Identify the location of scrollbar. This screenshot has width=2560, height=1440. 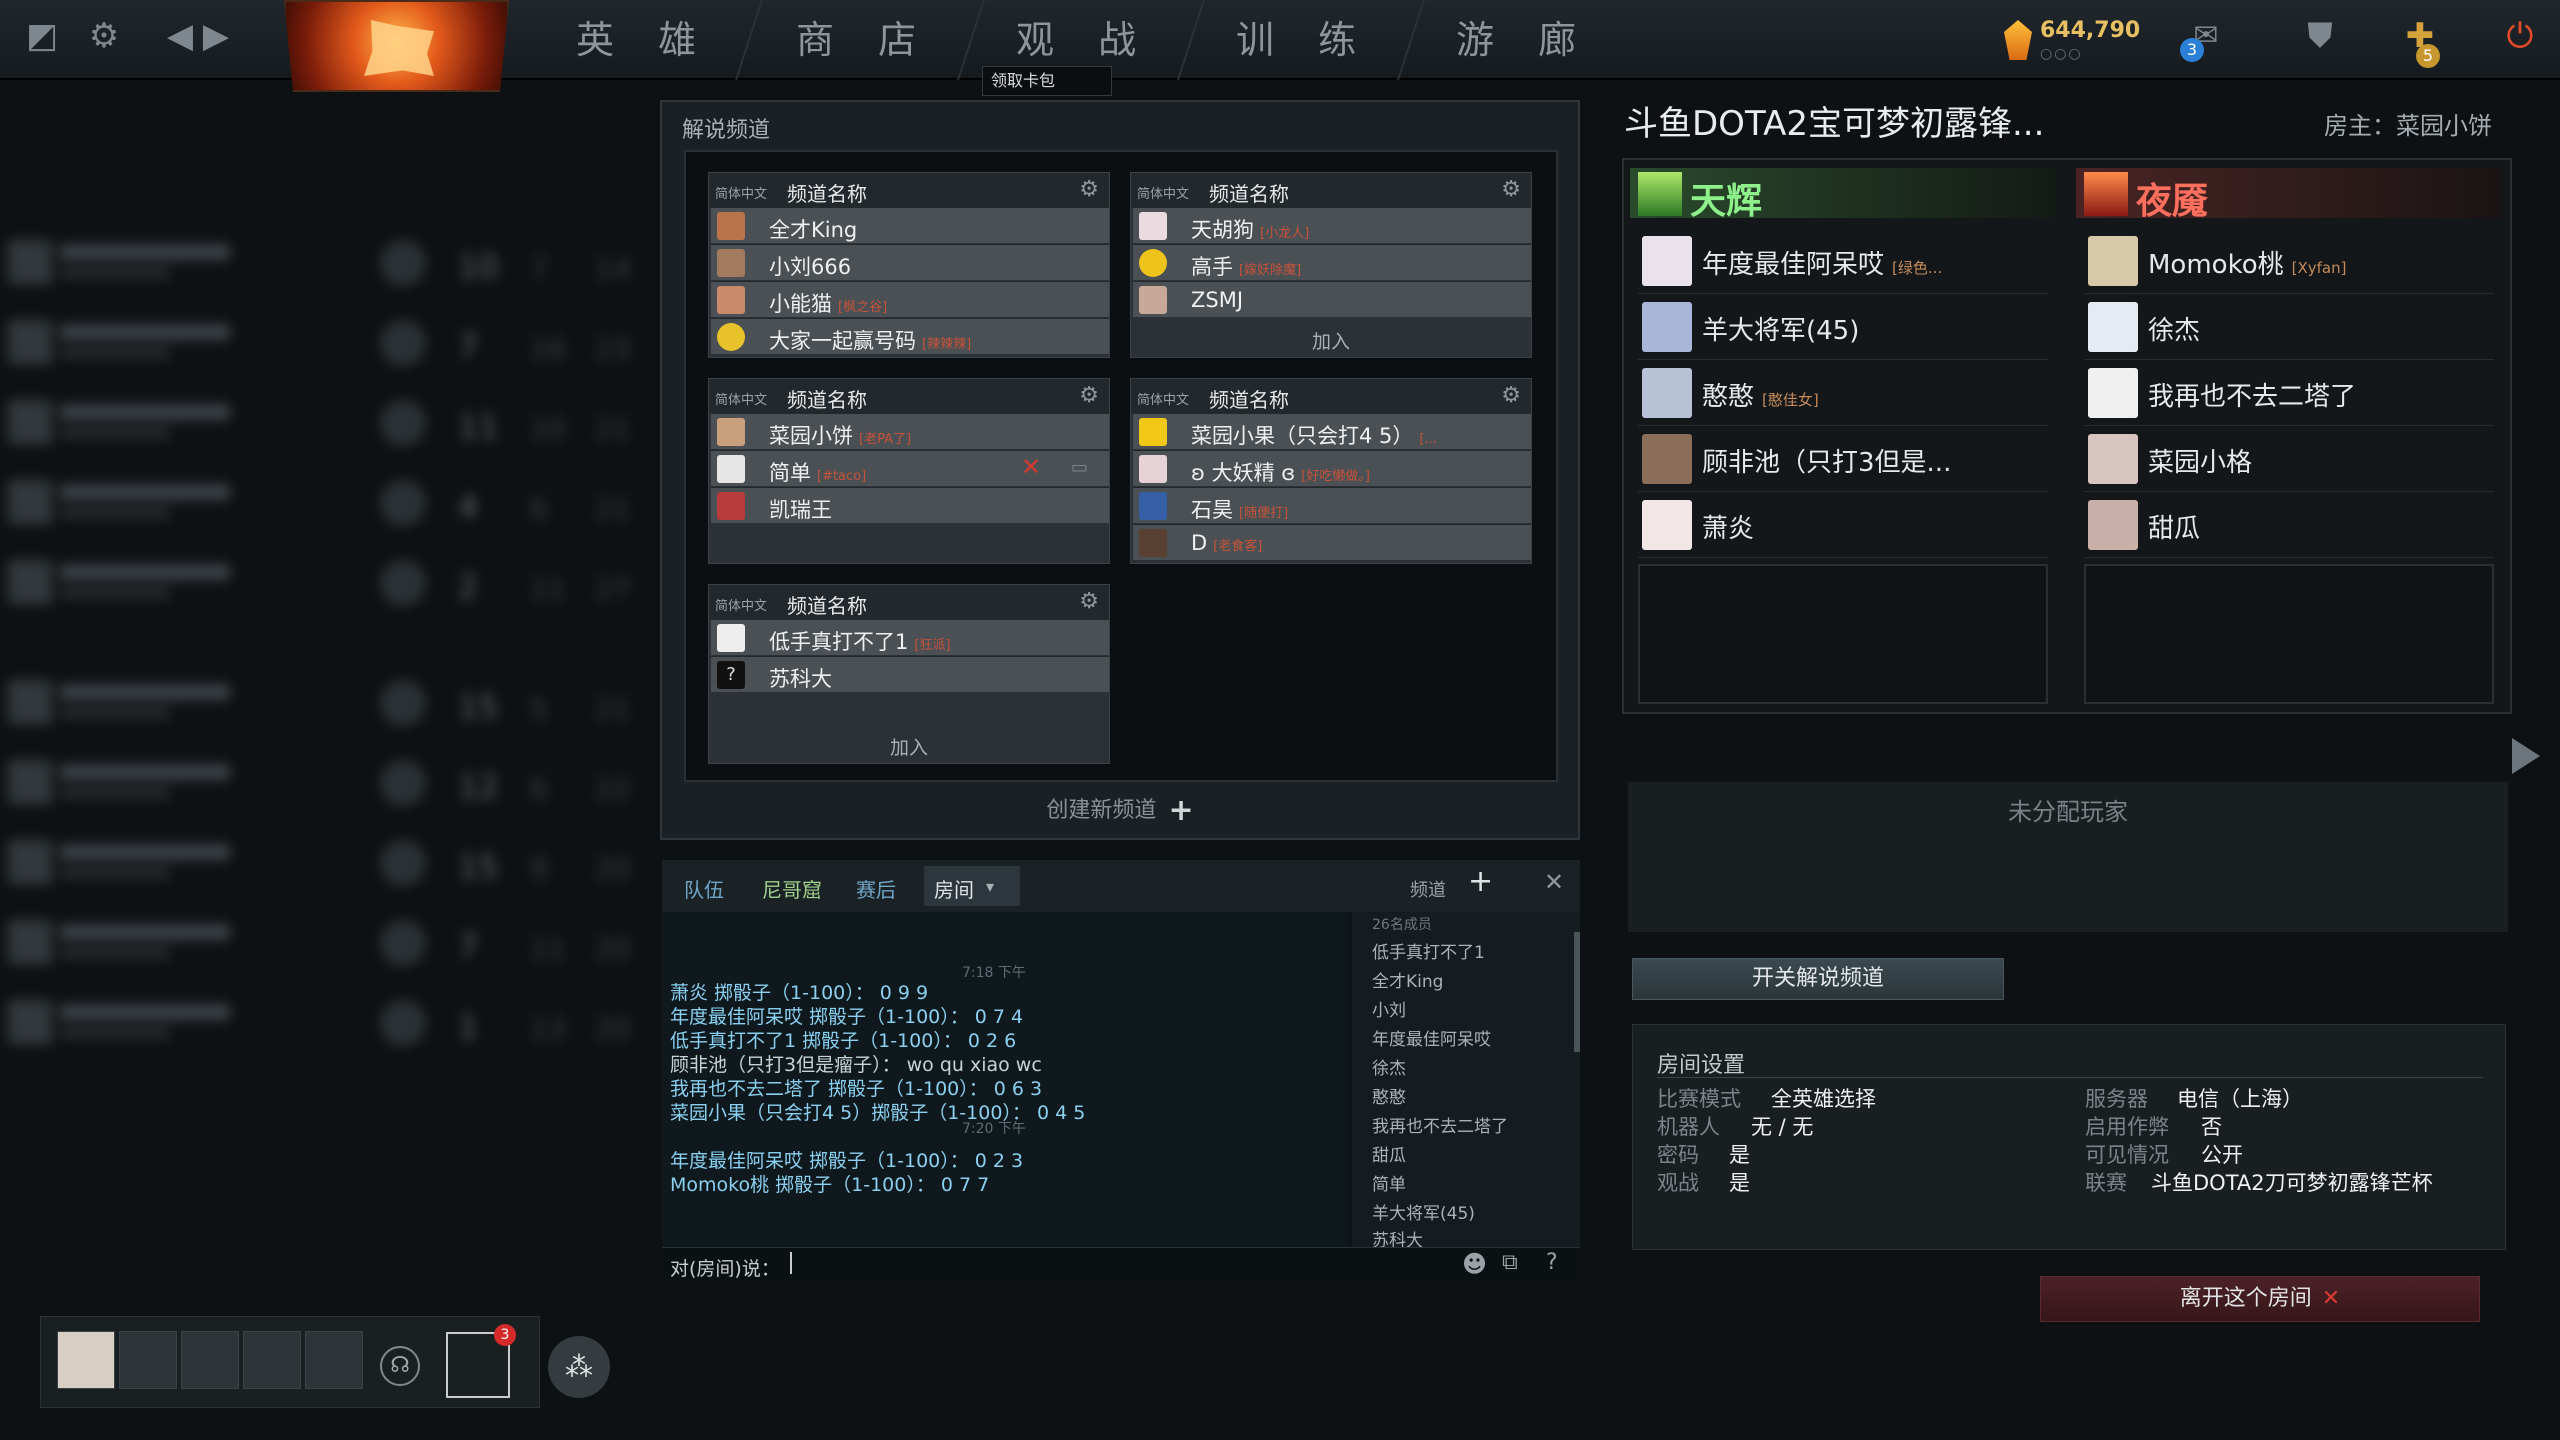
(1577, 992).